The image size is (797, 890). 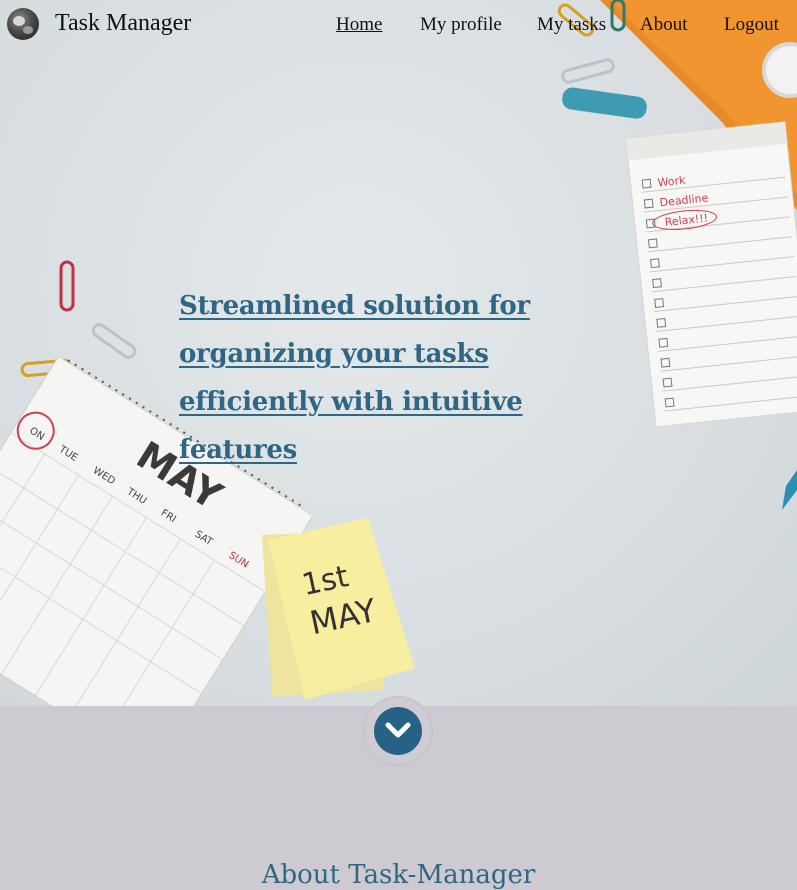 What do you see at coordinates (571, 25) in the screenshot?
I see `nav-my-tasks-link: My tasks` at bounding box center [571, 25].